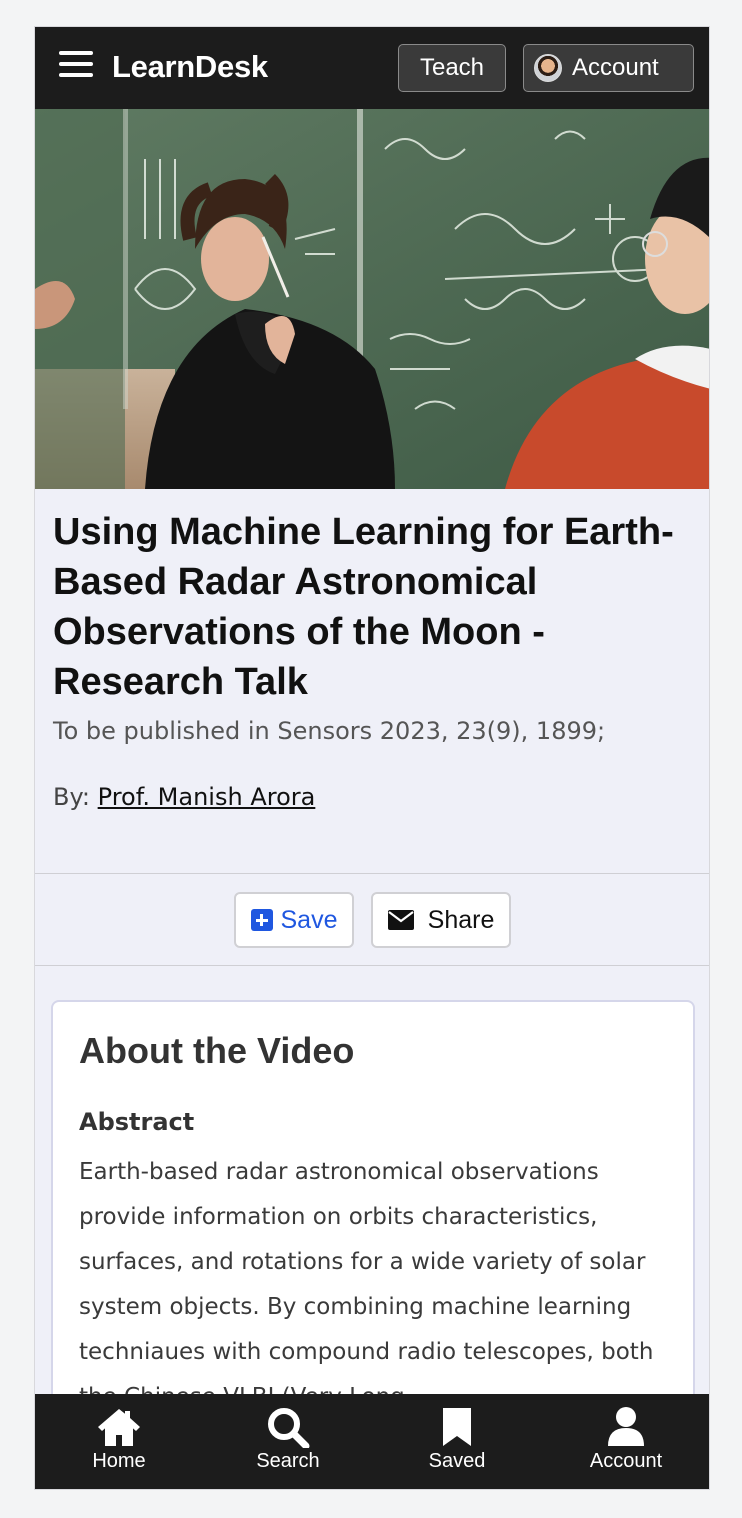  I want to click on account-button-label: Account, so click(615, 67).